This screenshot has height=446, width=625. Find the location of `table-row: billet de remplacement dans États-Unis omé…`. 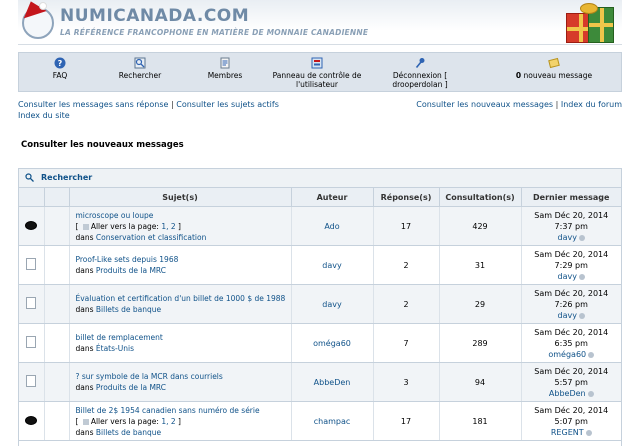

table-row: billet de remplacement dans États-Unis omé… is located at coordinates (320, 343).